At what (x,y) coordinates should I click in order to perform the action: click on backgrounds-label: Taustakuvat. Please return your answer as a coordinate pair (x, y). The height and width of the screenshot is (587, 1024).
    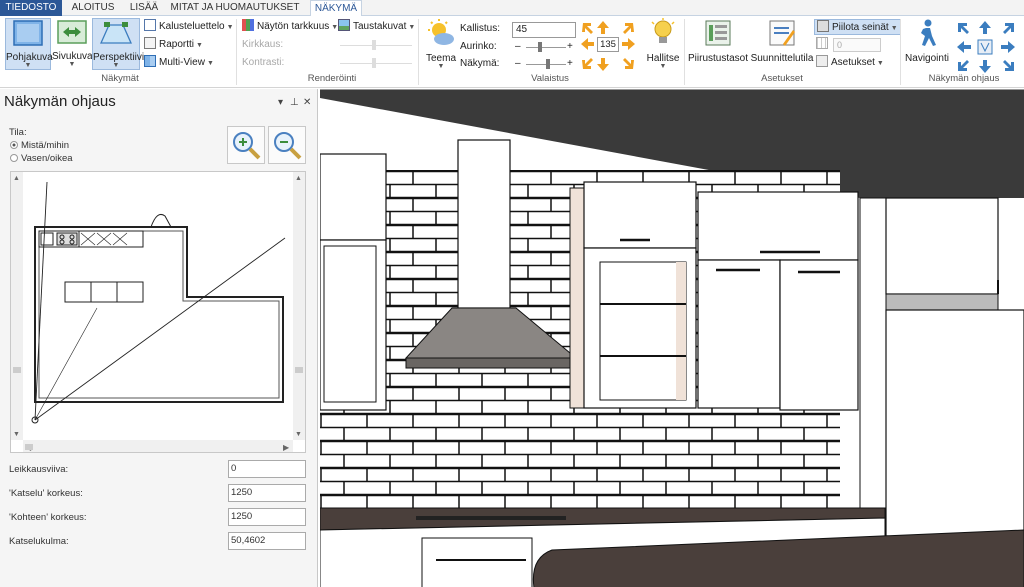
    Looking at the image, I should click on (380, 26).